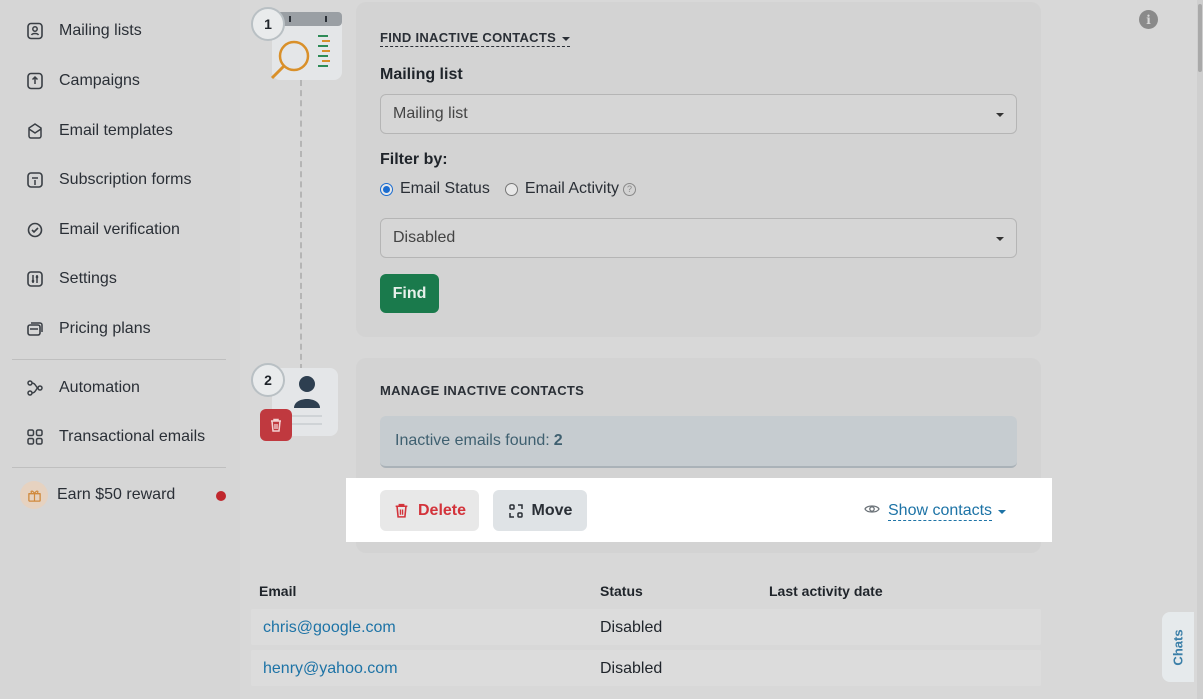  What do you see at coordinates (872, 511) in the screenshot?
I see `eye-icon` at bounding box center [872, 511].